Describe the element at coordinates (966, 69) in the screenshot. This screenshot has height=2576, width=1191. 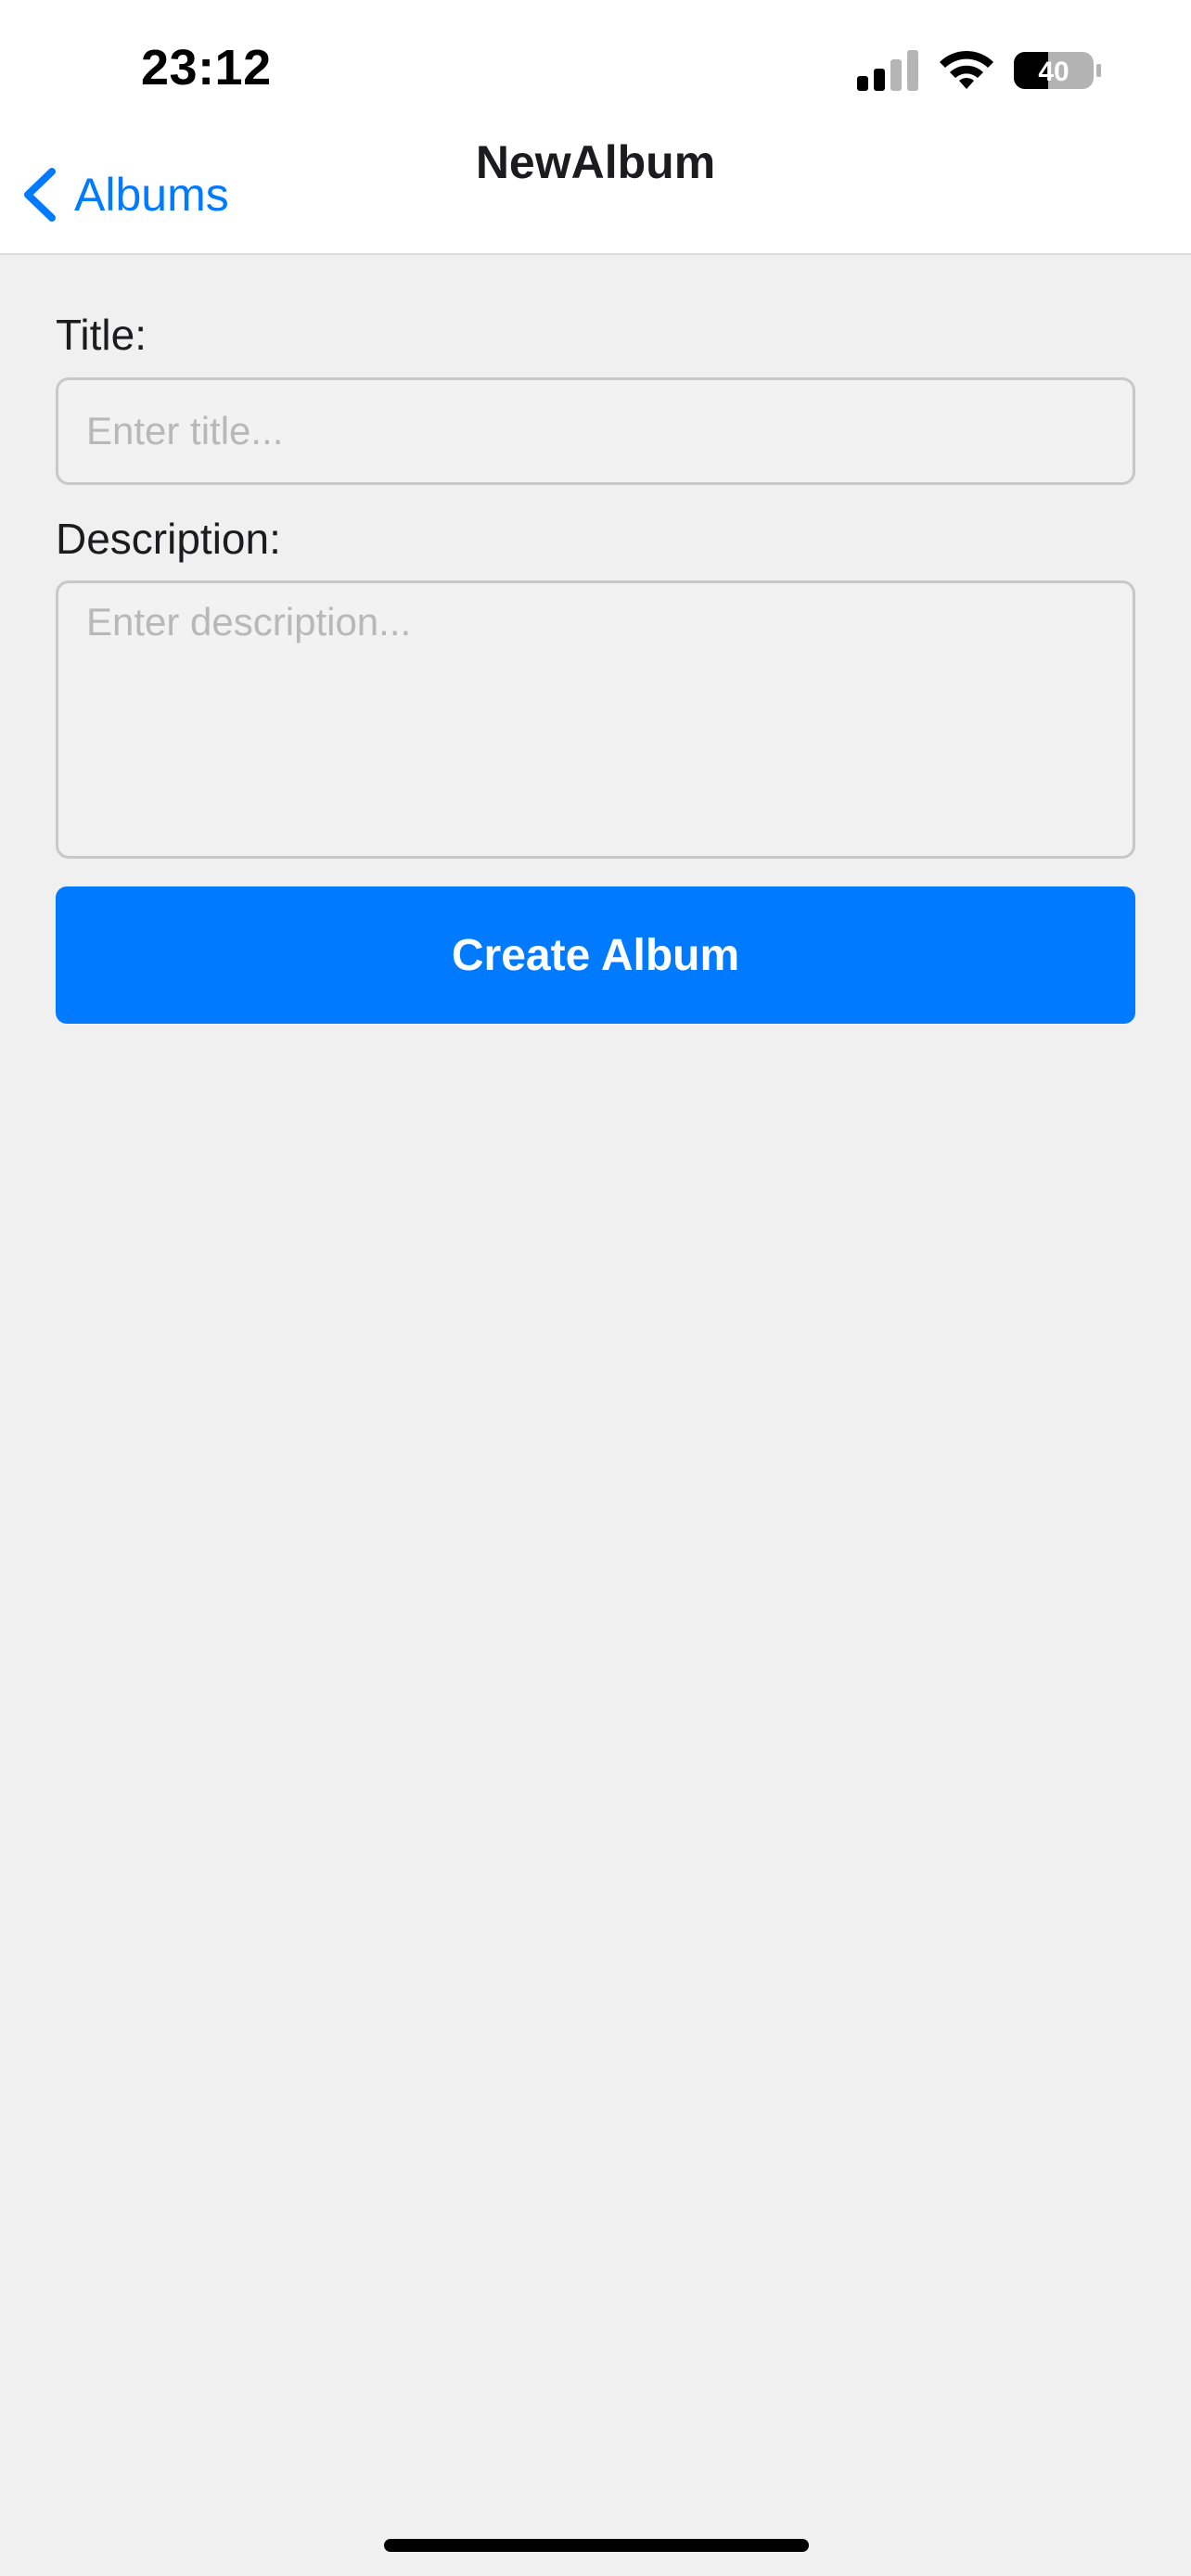
I see `wifi-icon` at that location.